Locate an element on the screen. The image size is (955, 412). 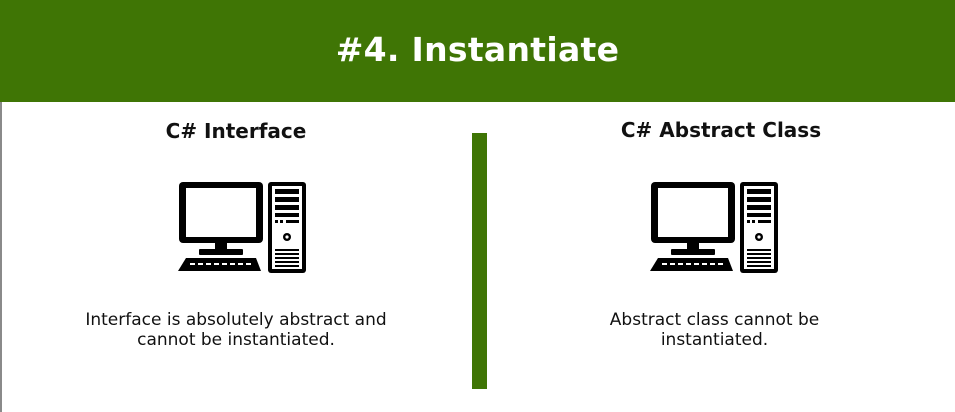
center-divider is located at coordinates (479, 261).